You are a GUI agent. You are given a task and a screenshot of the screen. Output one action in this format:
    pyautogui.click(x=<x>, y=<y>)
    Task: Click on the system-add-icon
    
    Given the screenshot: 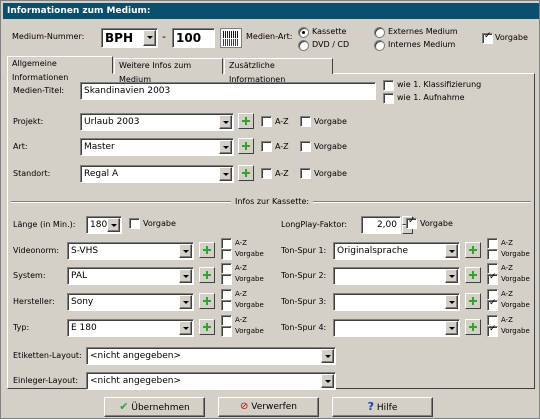 What is the action you would take?
    pyautogui.click(x=207, y=275)
    